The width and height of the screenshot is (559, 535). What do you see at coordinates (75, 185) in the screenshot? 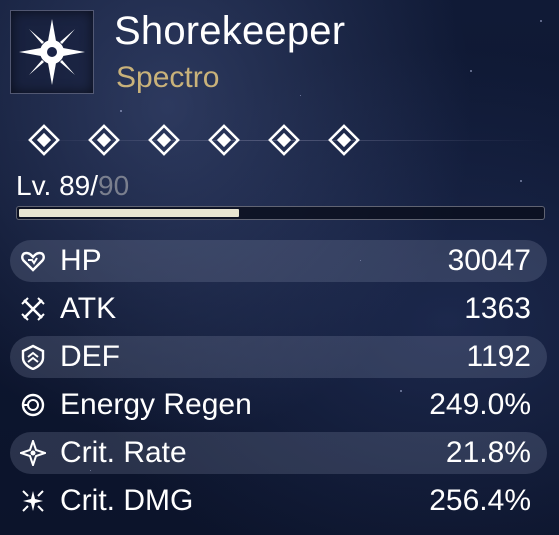
I see `level-current: 89` at bounding box center [75, 185].